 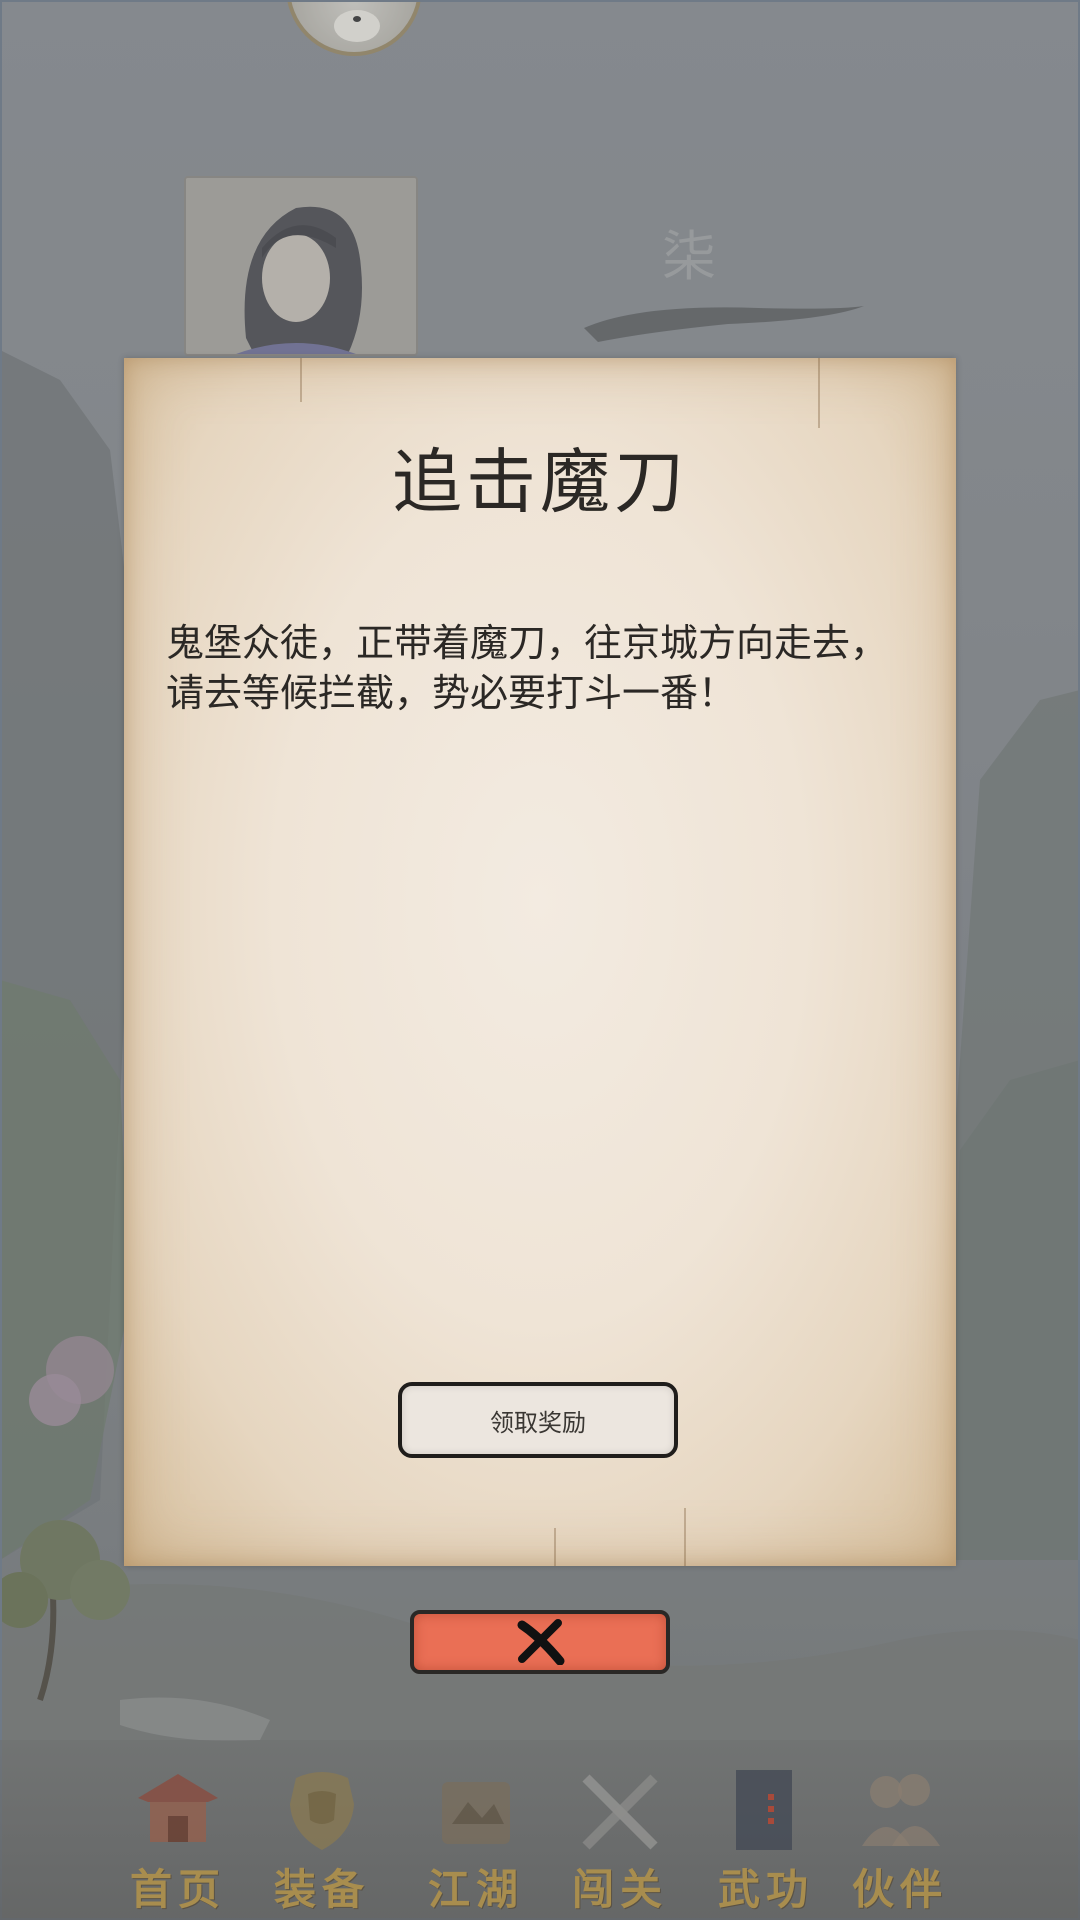 I want to click on nav-label: 闯关, so click(x=619, y=1889).